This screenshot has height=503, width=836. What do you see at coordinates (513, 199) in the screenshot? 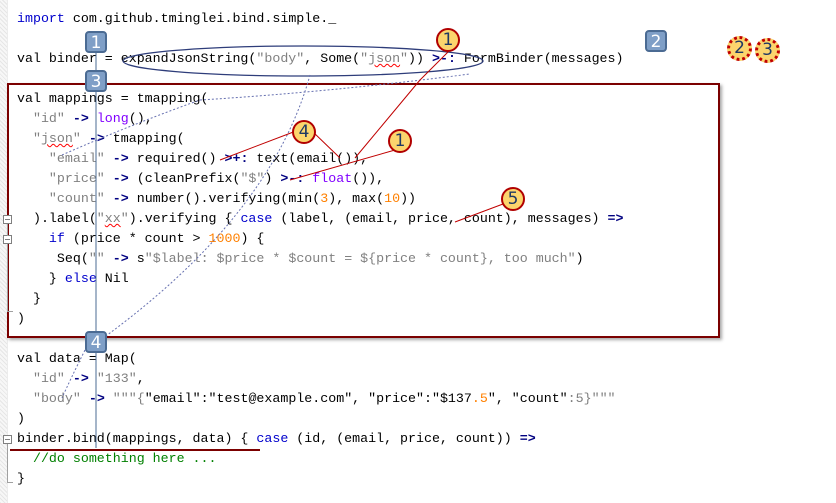
I see `callout-badge-5: 5` at bounding box center [513, 199].